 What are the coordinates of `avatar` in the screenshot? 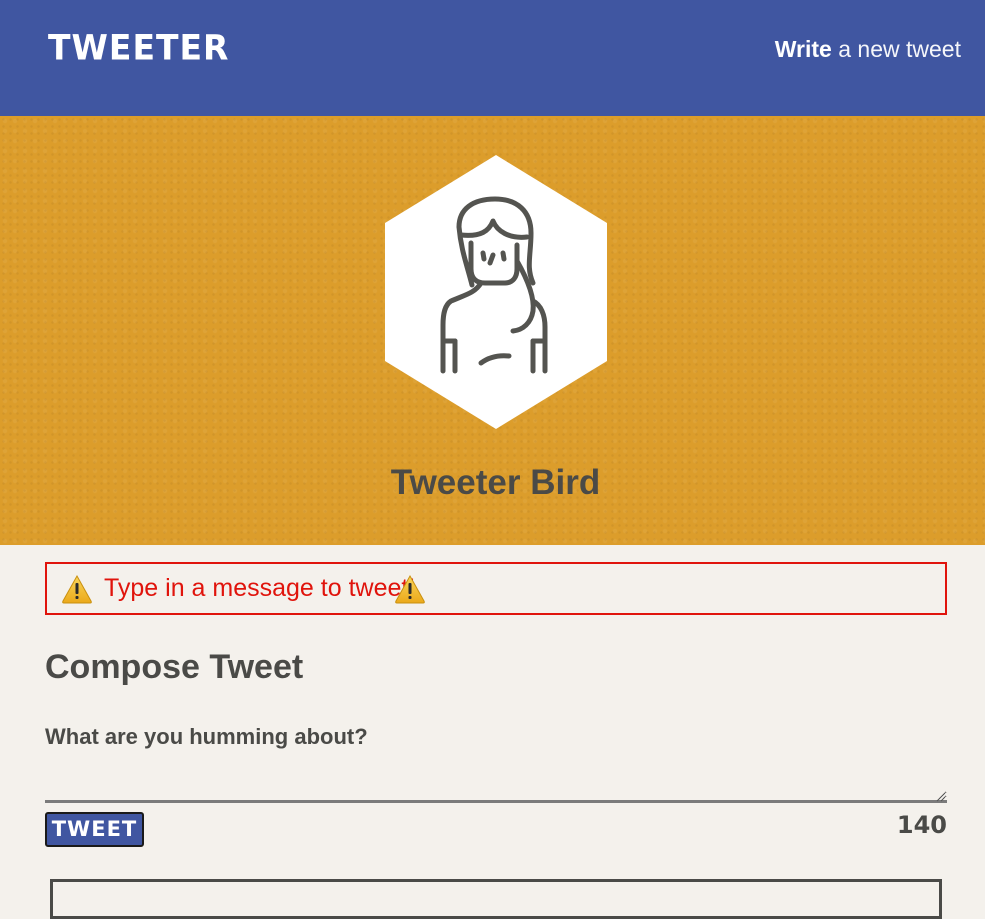 It's located at (496, 292).